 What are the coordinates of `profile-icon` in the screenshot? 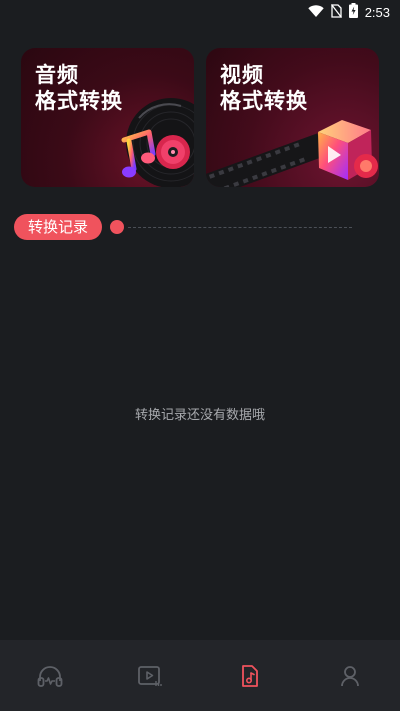 It's located at (350, 676).